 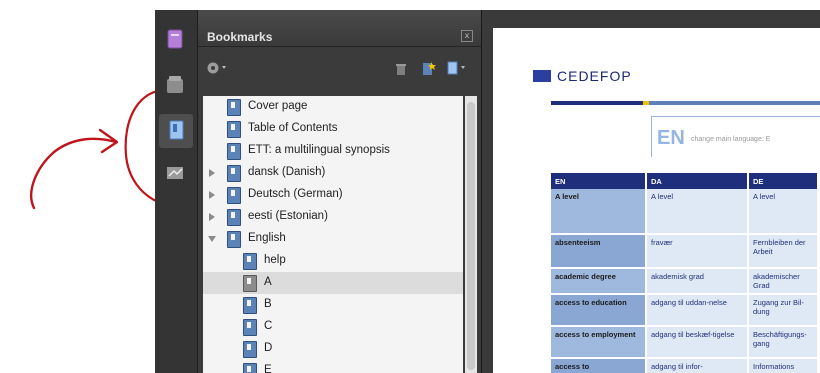 What do you see at coordinates (268, 326) in the screenshot?
I see `bookmark-label: C` at bounding box center [268, 326].